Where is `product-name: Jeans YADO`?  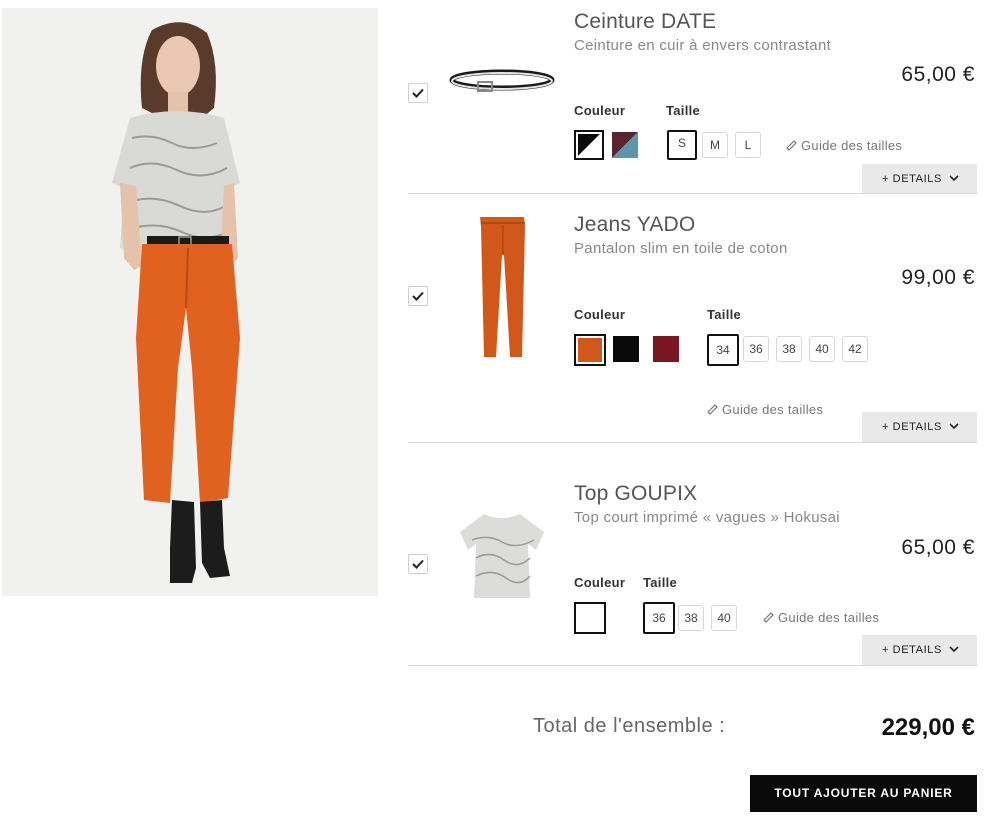 product-name: Jeans YADO is located at coordinates (635, 224).